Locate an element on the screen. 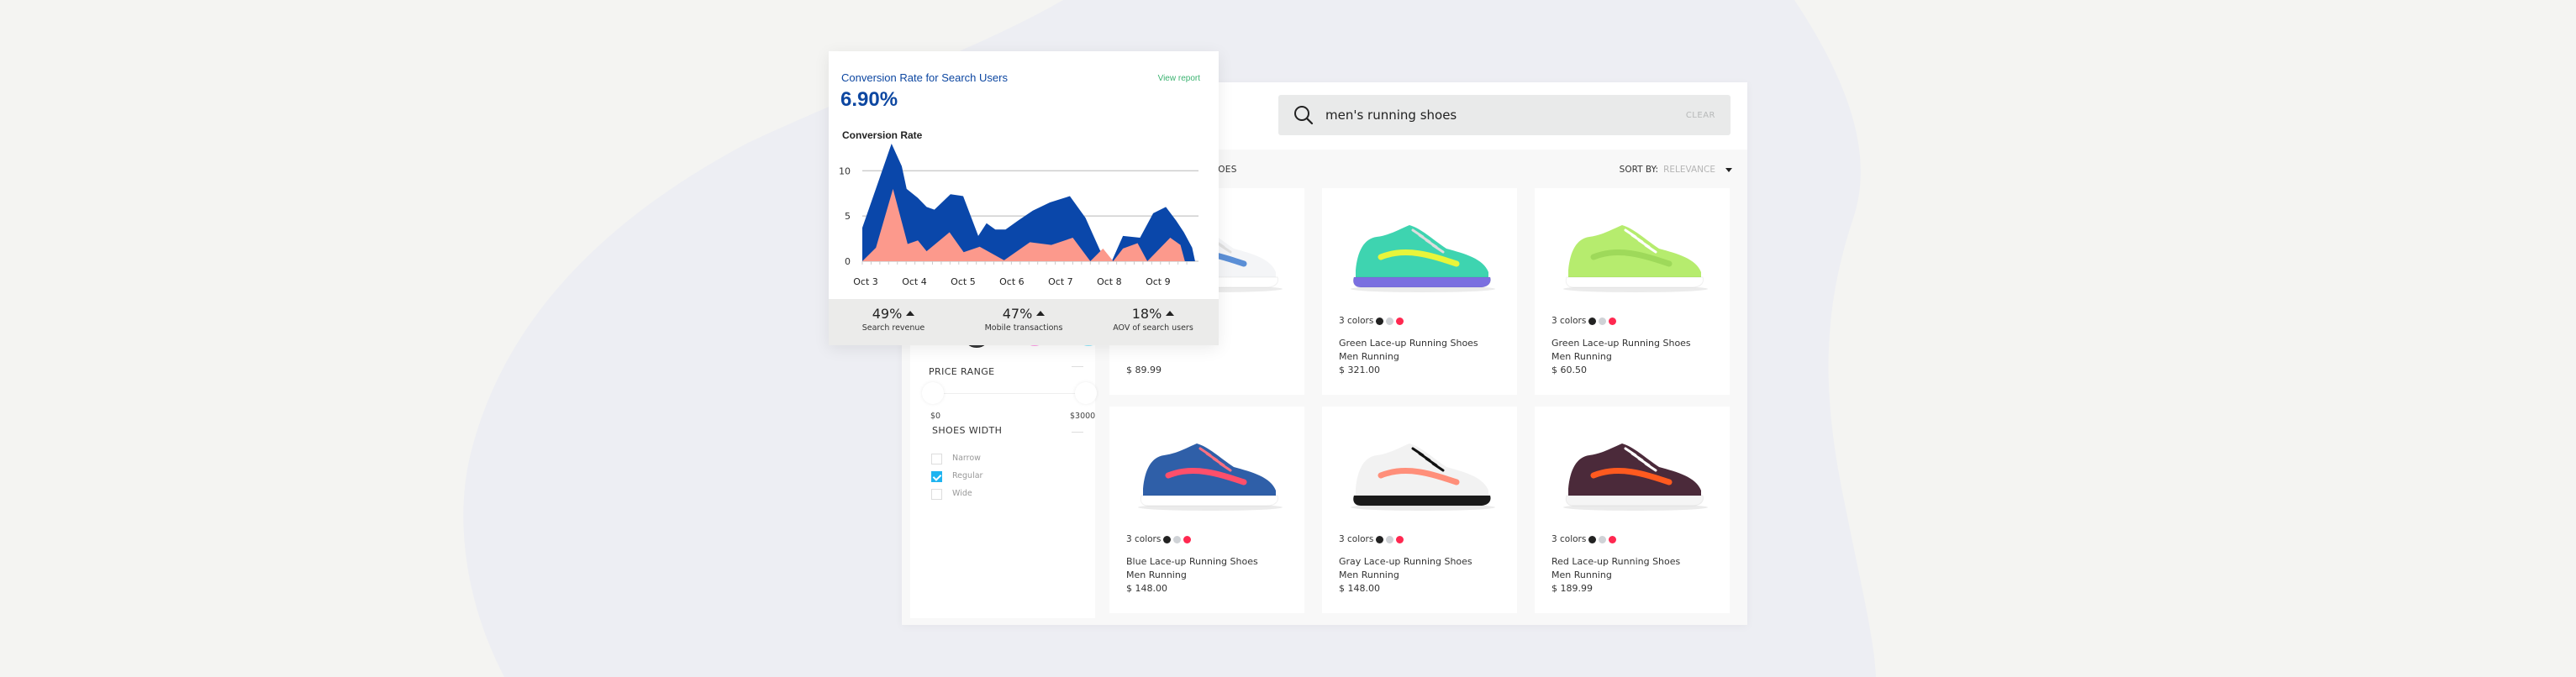 This screenshot has width=2576, height=677. product-price: $ 89.99 is located at coordinates (1144, 370).